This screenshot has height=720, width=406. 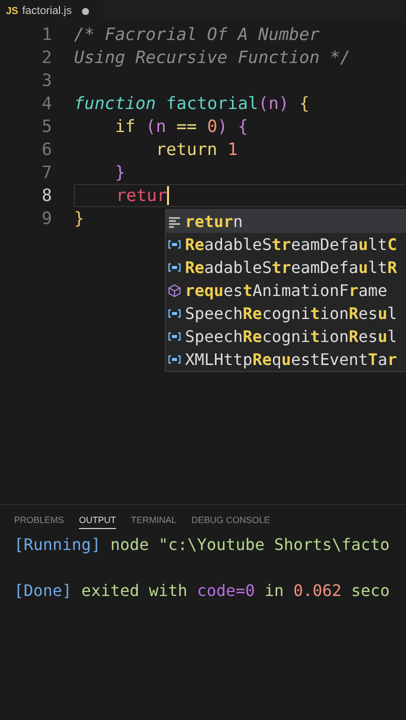 I want to click on panel-tab: PROBLEMS, so click(x=39, y=521).